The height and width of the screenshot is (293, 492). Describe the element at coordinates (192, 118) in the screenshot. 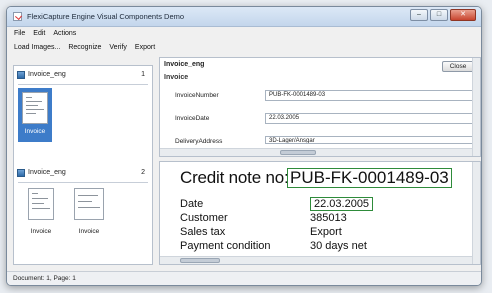

I see `field-label-invoice-date: InvoiceDate` at that location.